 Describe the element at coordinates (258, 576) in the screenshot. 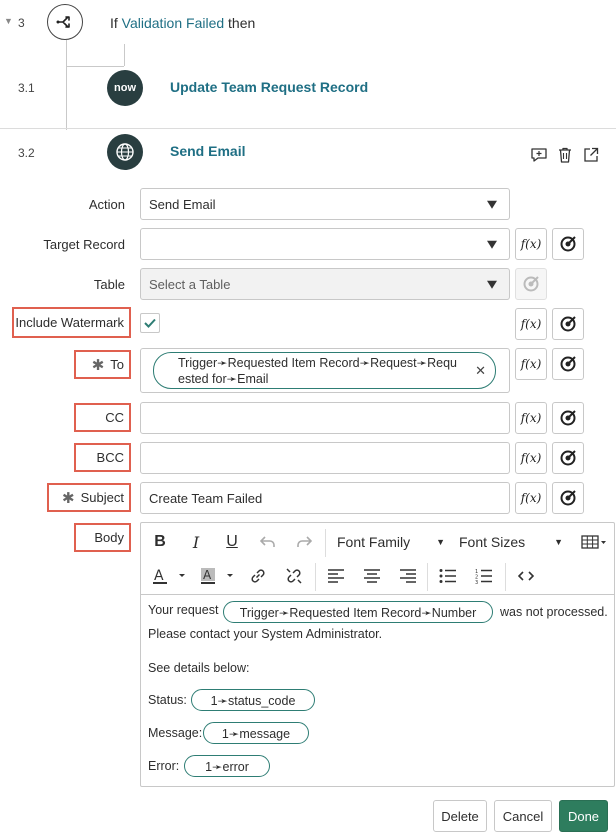

I see `link-icon` at that location.